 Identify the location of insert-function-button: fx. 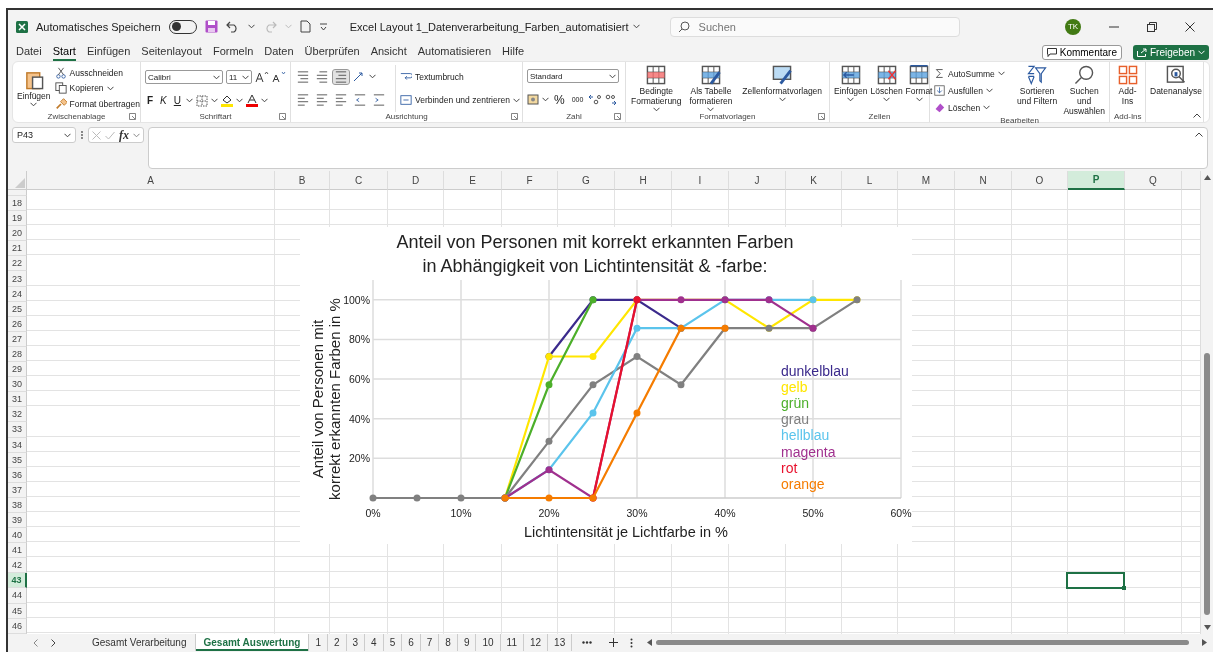
(124, 135).